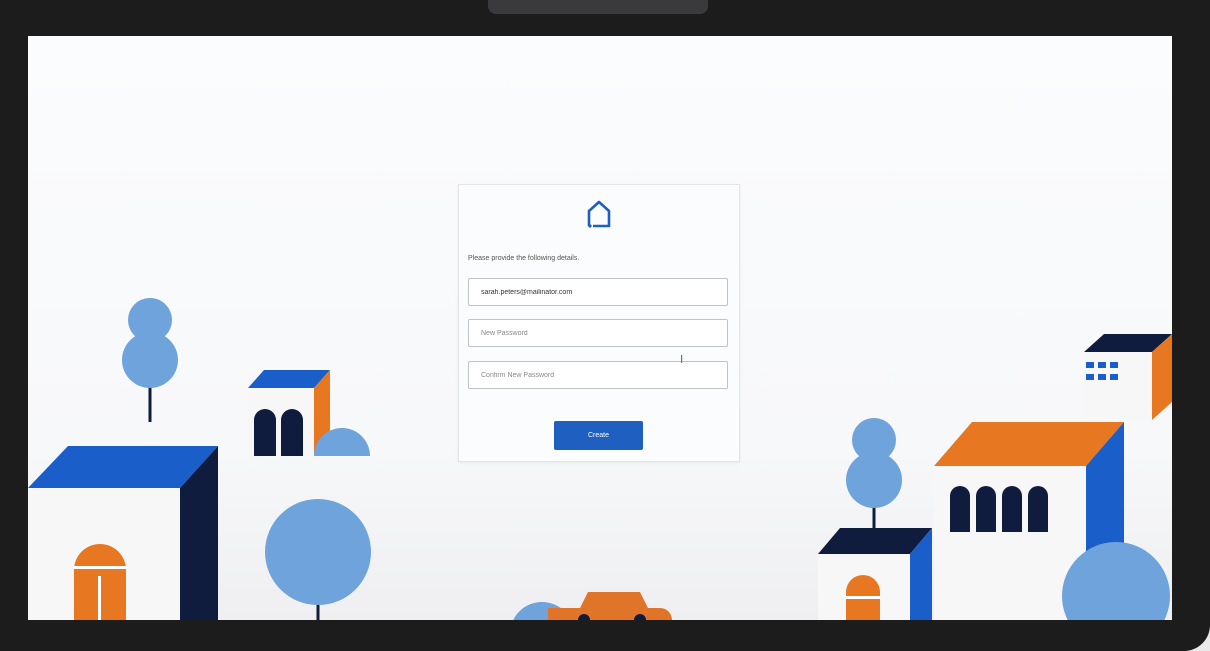 This screenshot has width=1210, height=651. What do you see at coordinates (150, 360) in the screenshot?
I see `tree-left-tall` at bounding box center [150, 360].